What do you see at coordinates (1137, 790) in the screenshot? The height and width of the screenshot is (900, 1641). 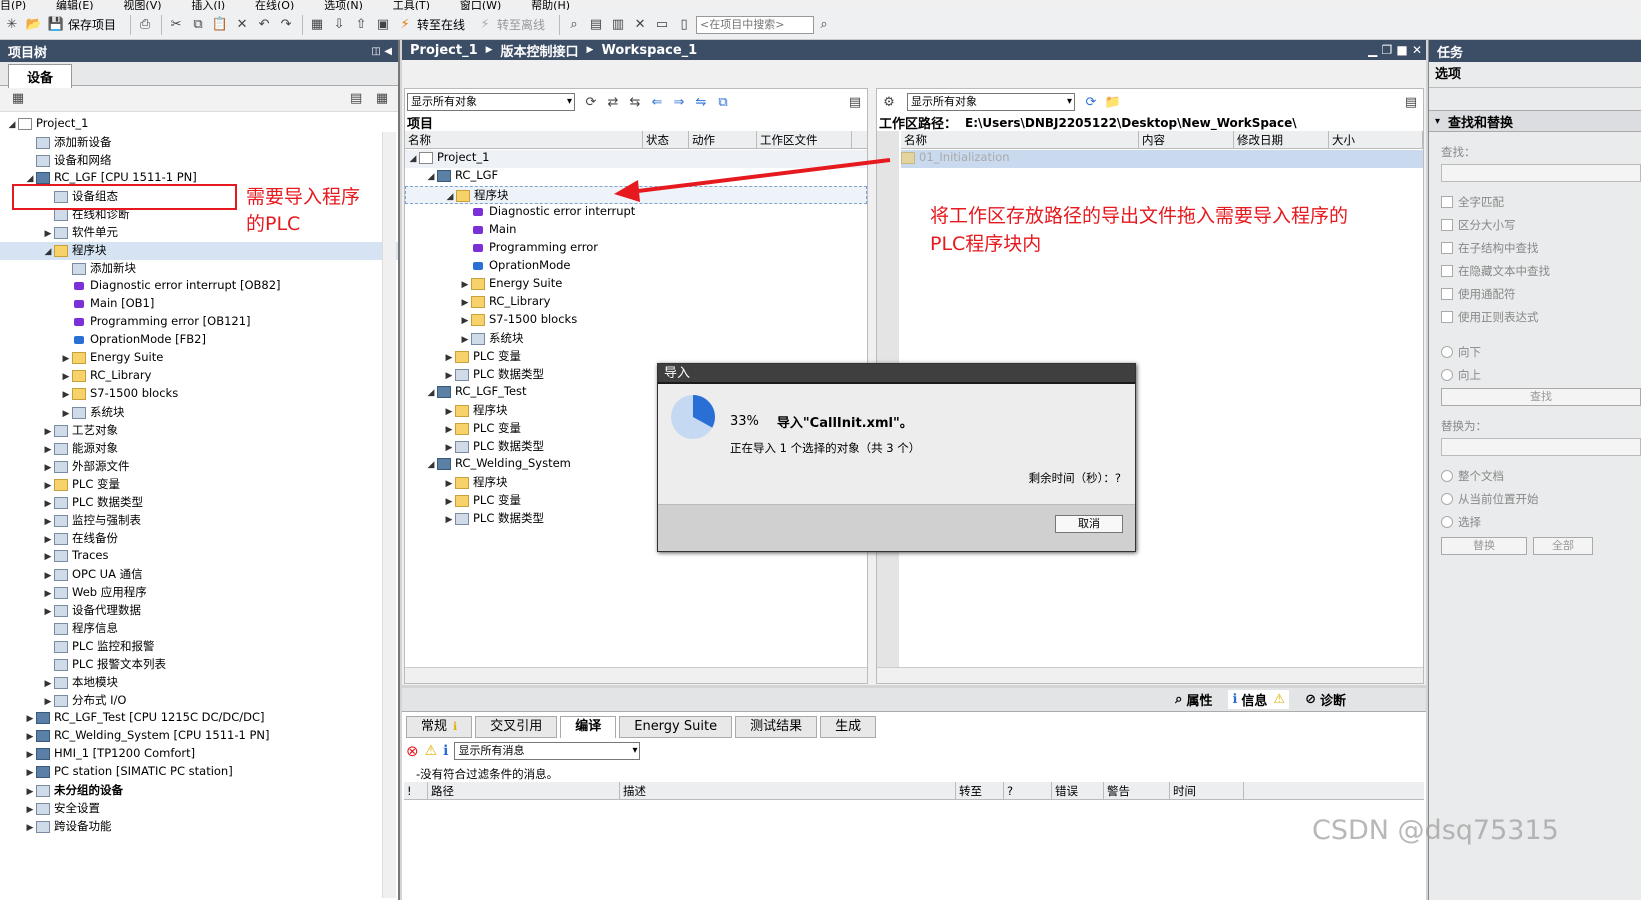 I see `col-warnings: 警告` at bounding box center [1137, 790].